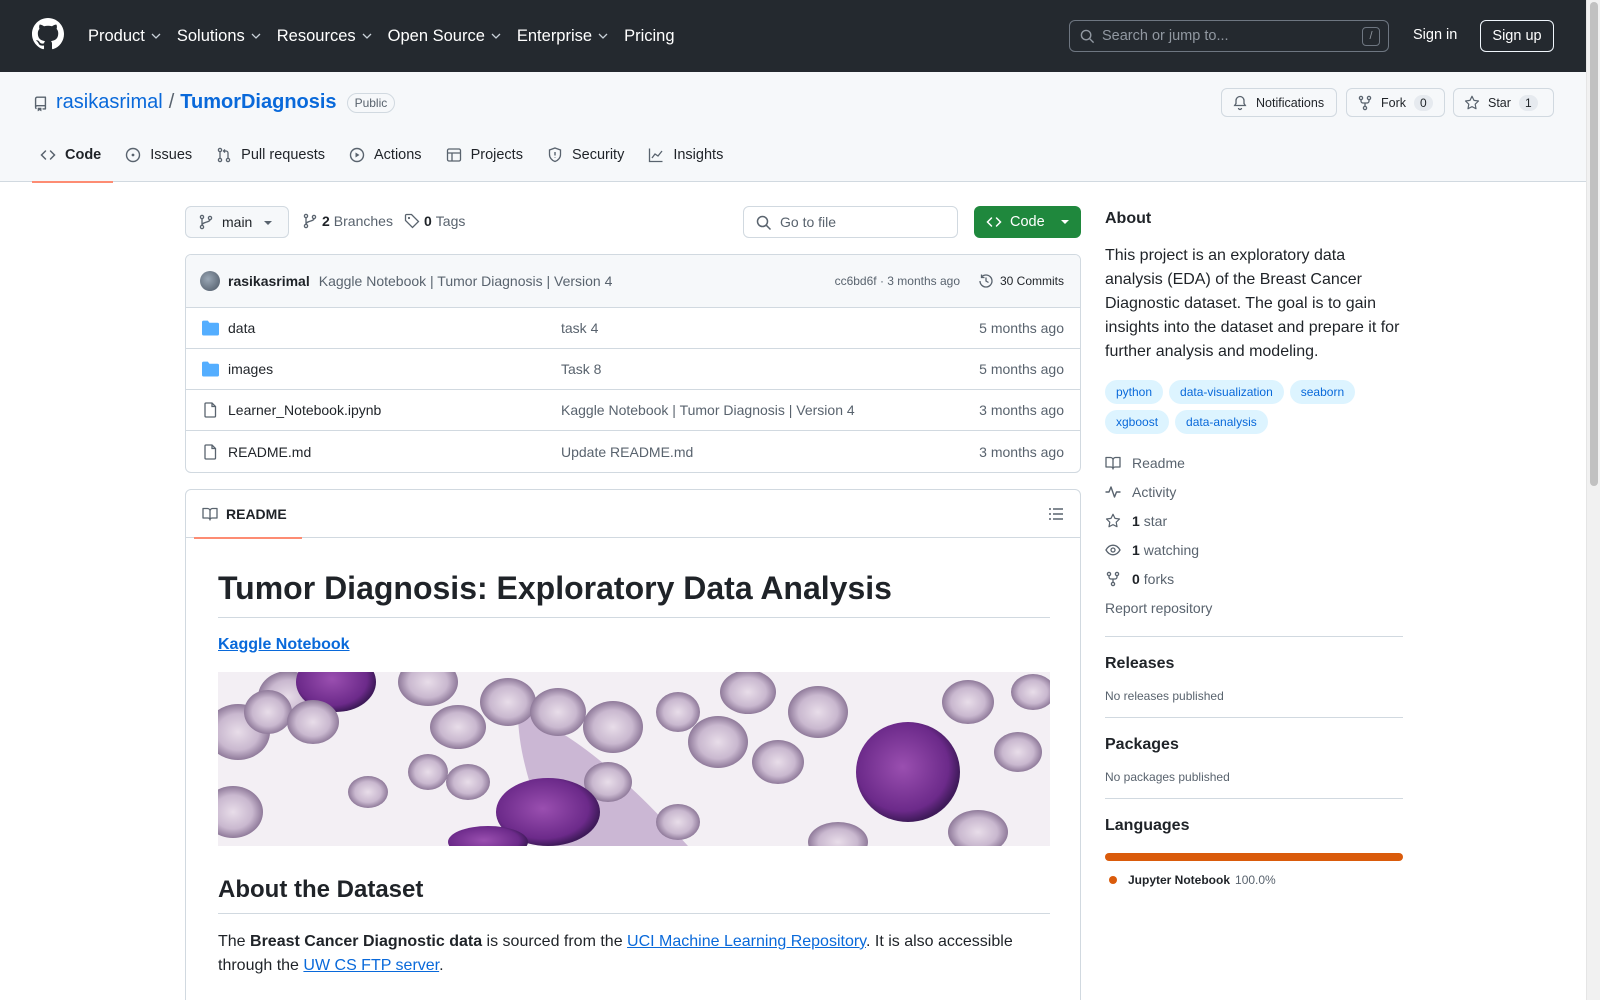 The image size is (1600, 1000). I want to click on search-input: Search or jump to... /, so click(1229, 36).